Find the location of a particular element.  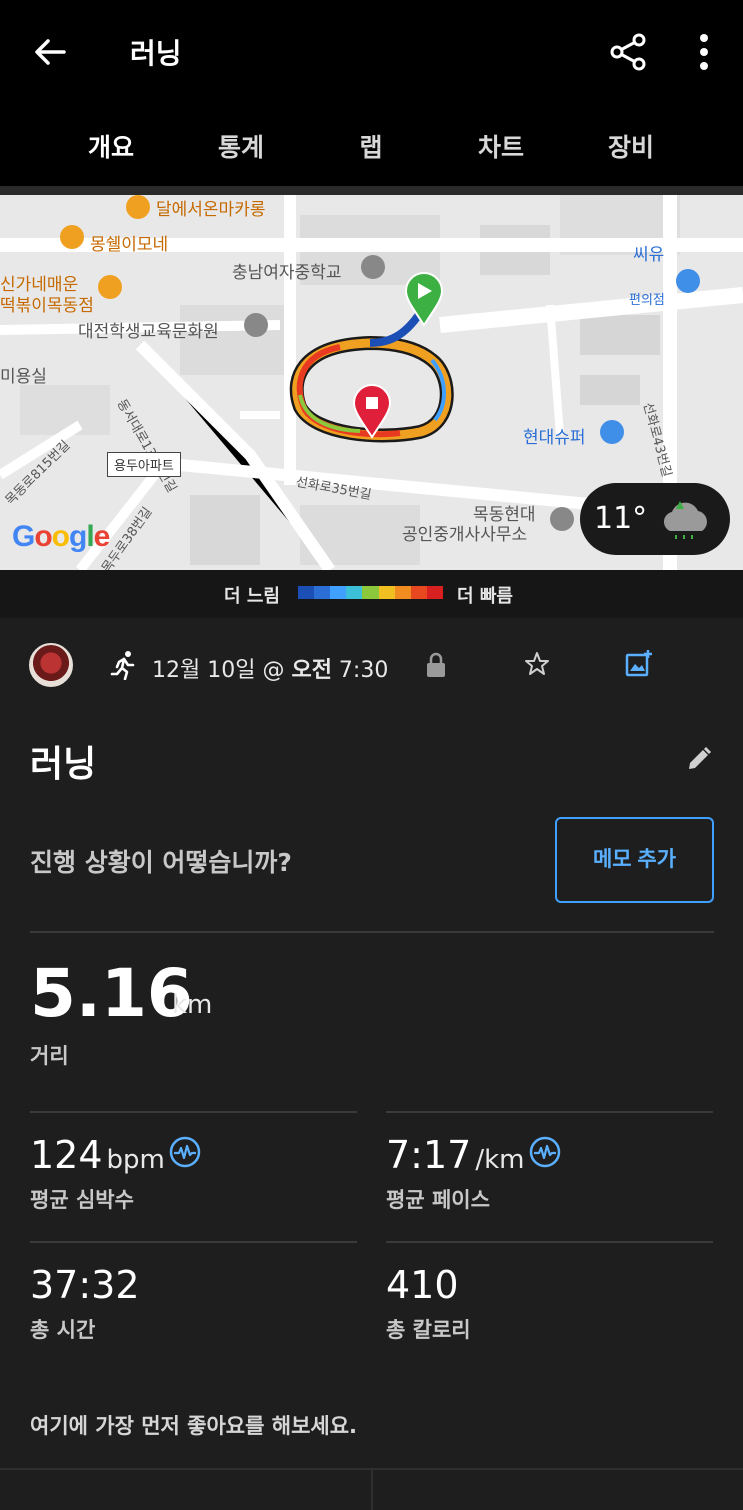

bottom-action-bar is located at coordinates (371, 1489).